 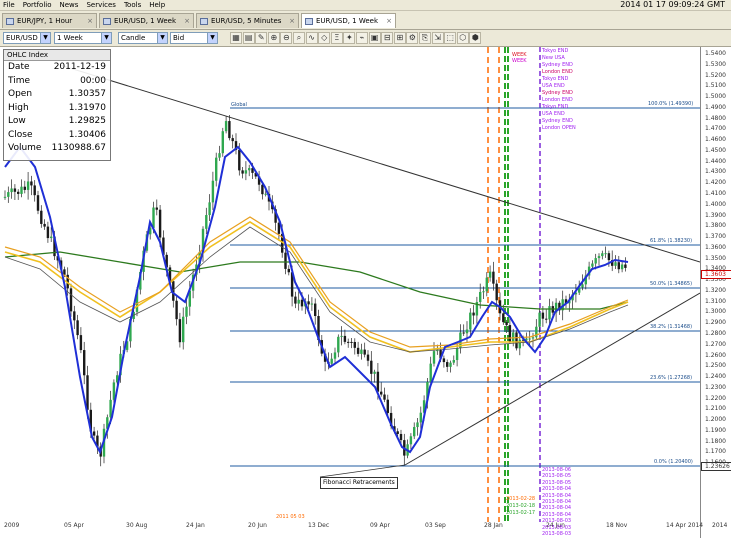 I want to click on menu-item-file: File, so click(x=9, y=5).